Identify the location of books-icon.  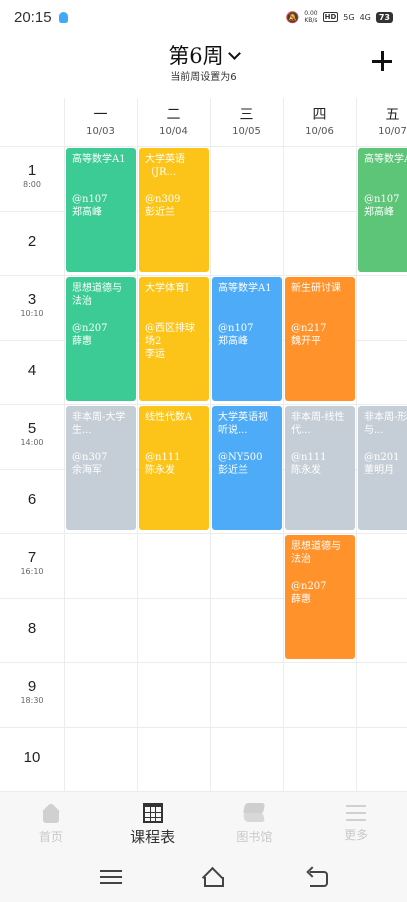
(254, 813).